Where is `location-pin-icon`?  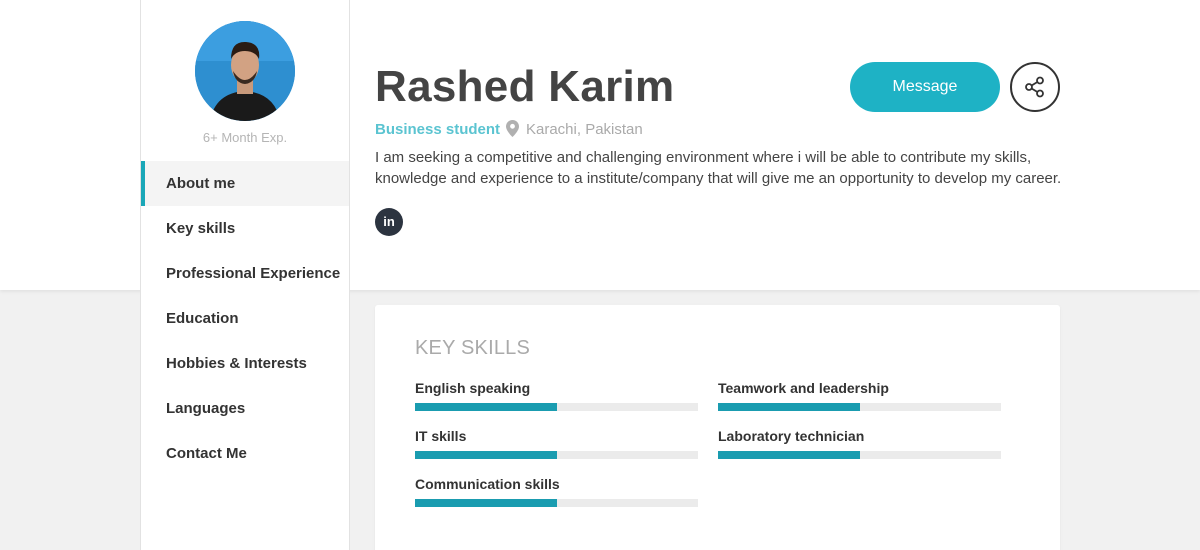
location-pin-icon is located at coordinates (512, 131).